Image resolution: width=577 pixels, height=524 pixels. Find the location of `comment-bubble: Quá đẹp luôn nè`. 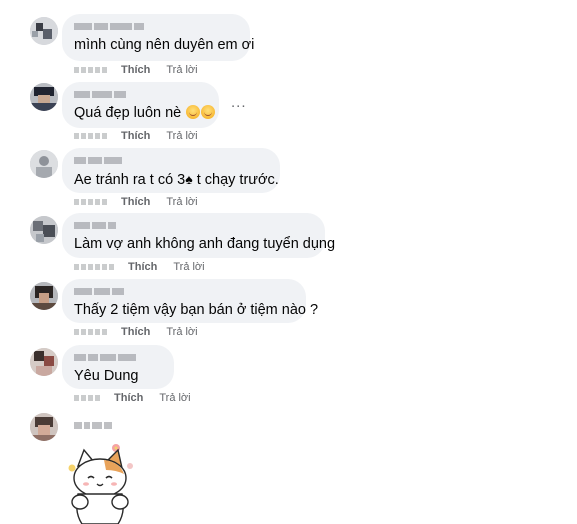

comment-bubble: Quá đẹp luôn nè is located at coordinates (140, 105).